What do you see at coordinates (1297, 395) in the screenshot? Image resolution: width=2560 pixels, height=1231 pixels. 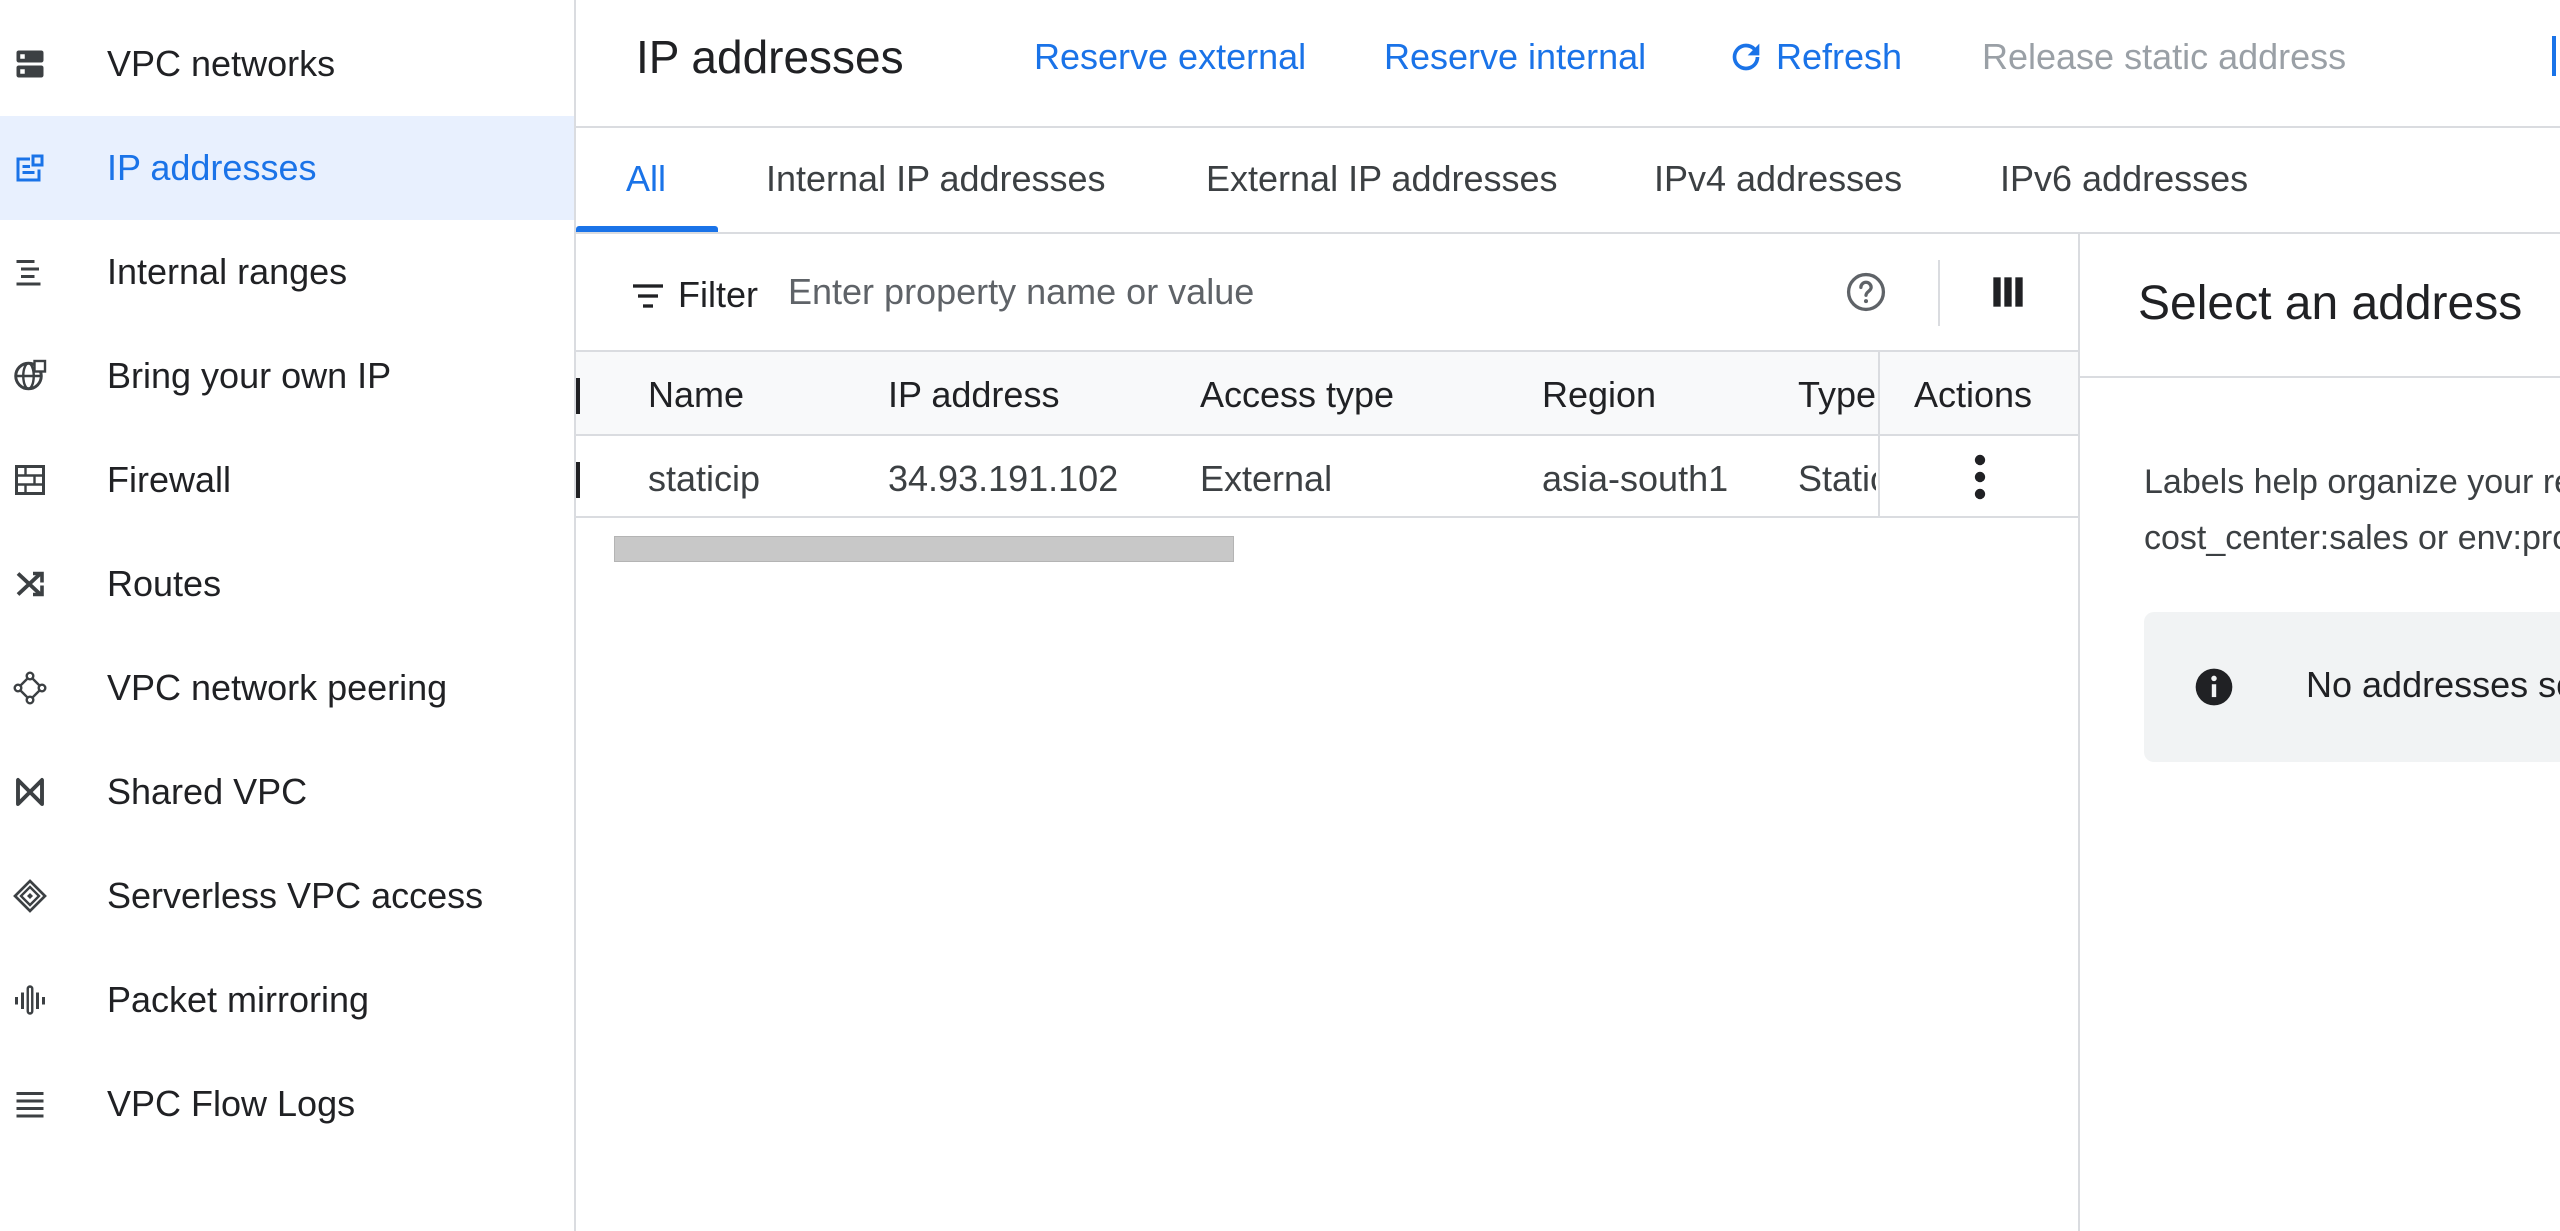 I see `column-header-access-type: Access type` at bounding box center [1297, 395].